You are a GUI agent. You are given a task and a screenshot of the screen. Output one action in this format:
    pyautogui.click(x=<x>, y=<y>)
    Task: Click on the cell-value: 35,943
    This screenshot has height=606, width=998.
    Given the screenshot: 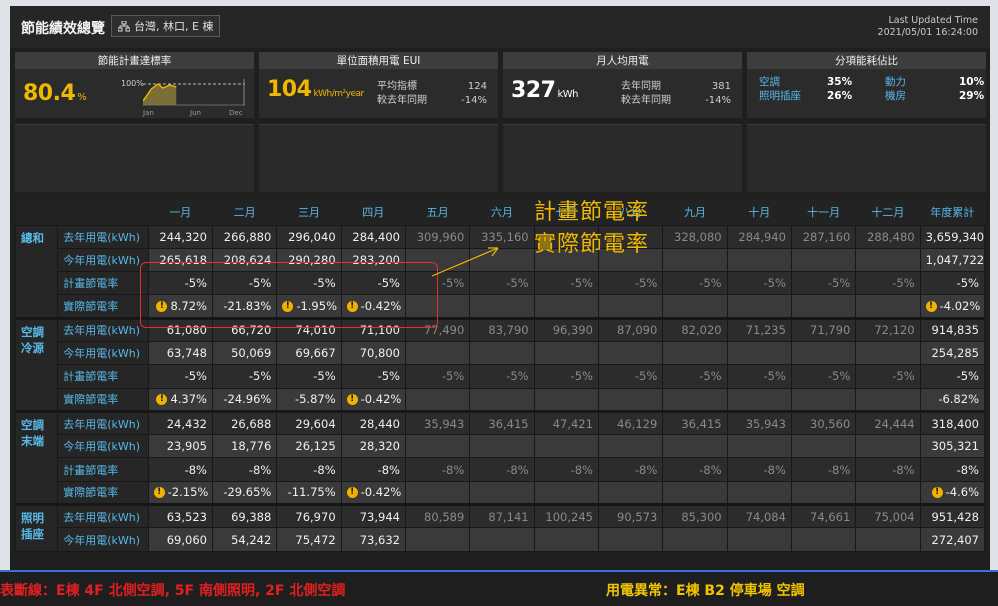 What is the action you would take?
    pyautogui.click(x=765, y=423)
    